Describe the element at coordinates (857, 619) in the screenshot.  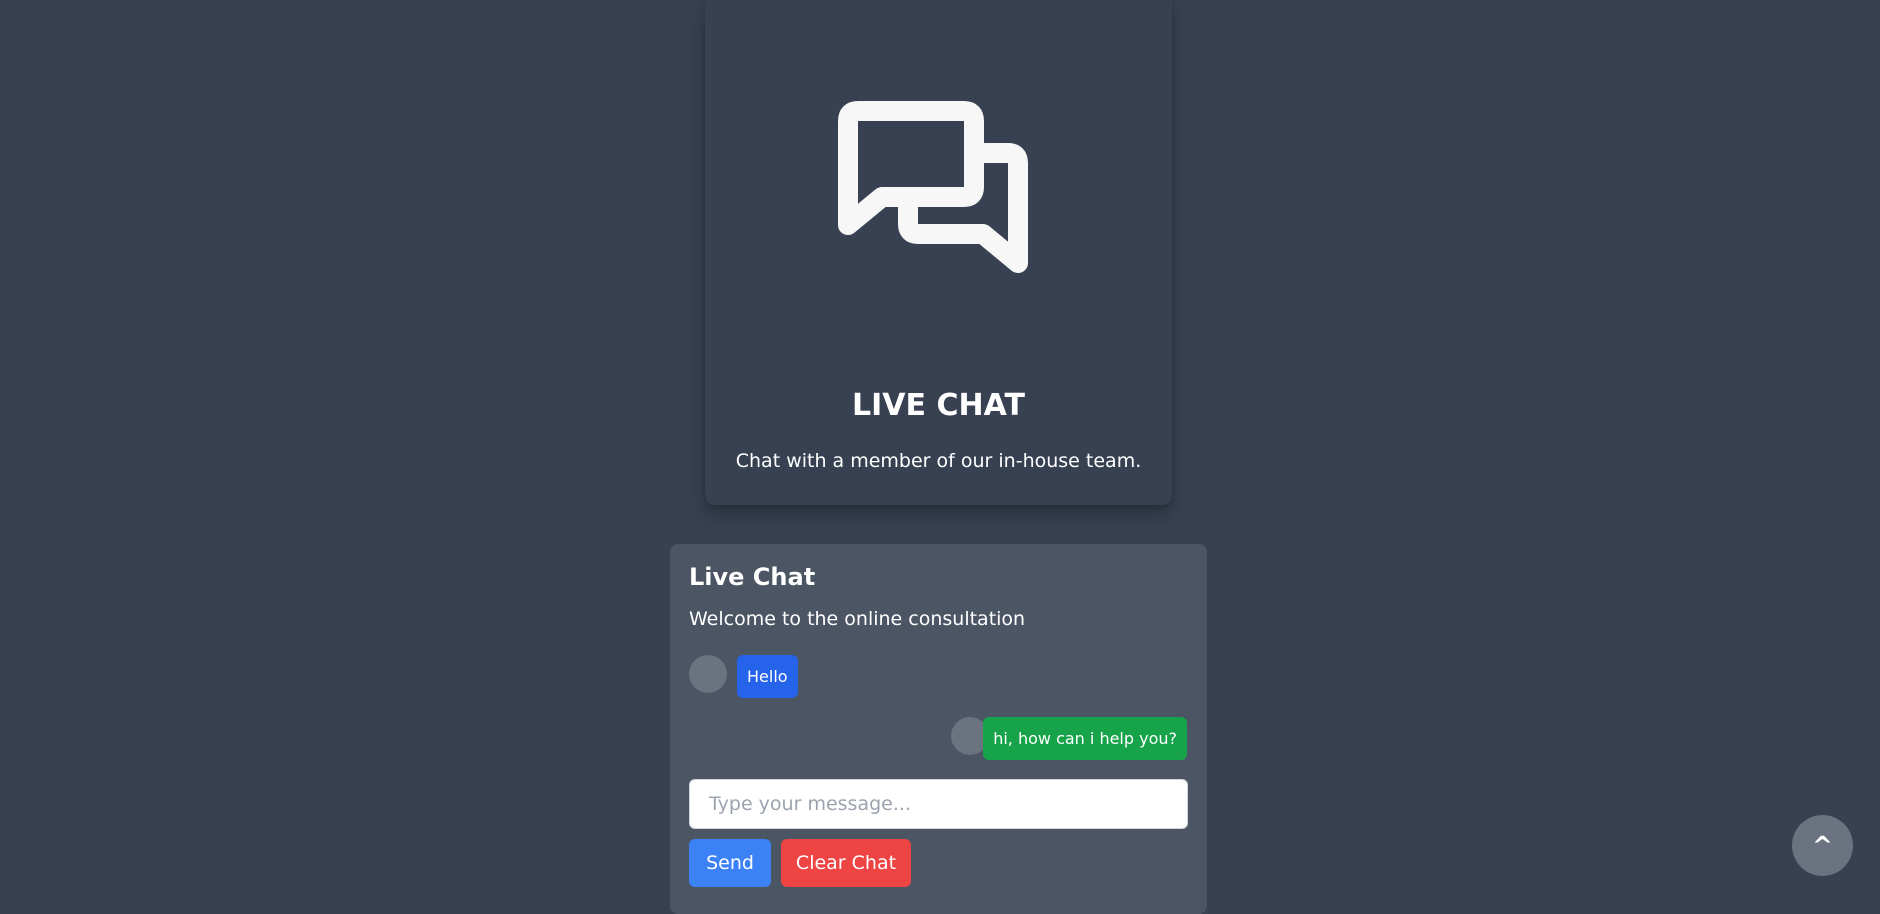
I see `chat-welcome-text: Welcome to the online consultation` at that location.